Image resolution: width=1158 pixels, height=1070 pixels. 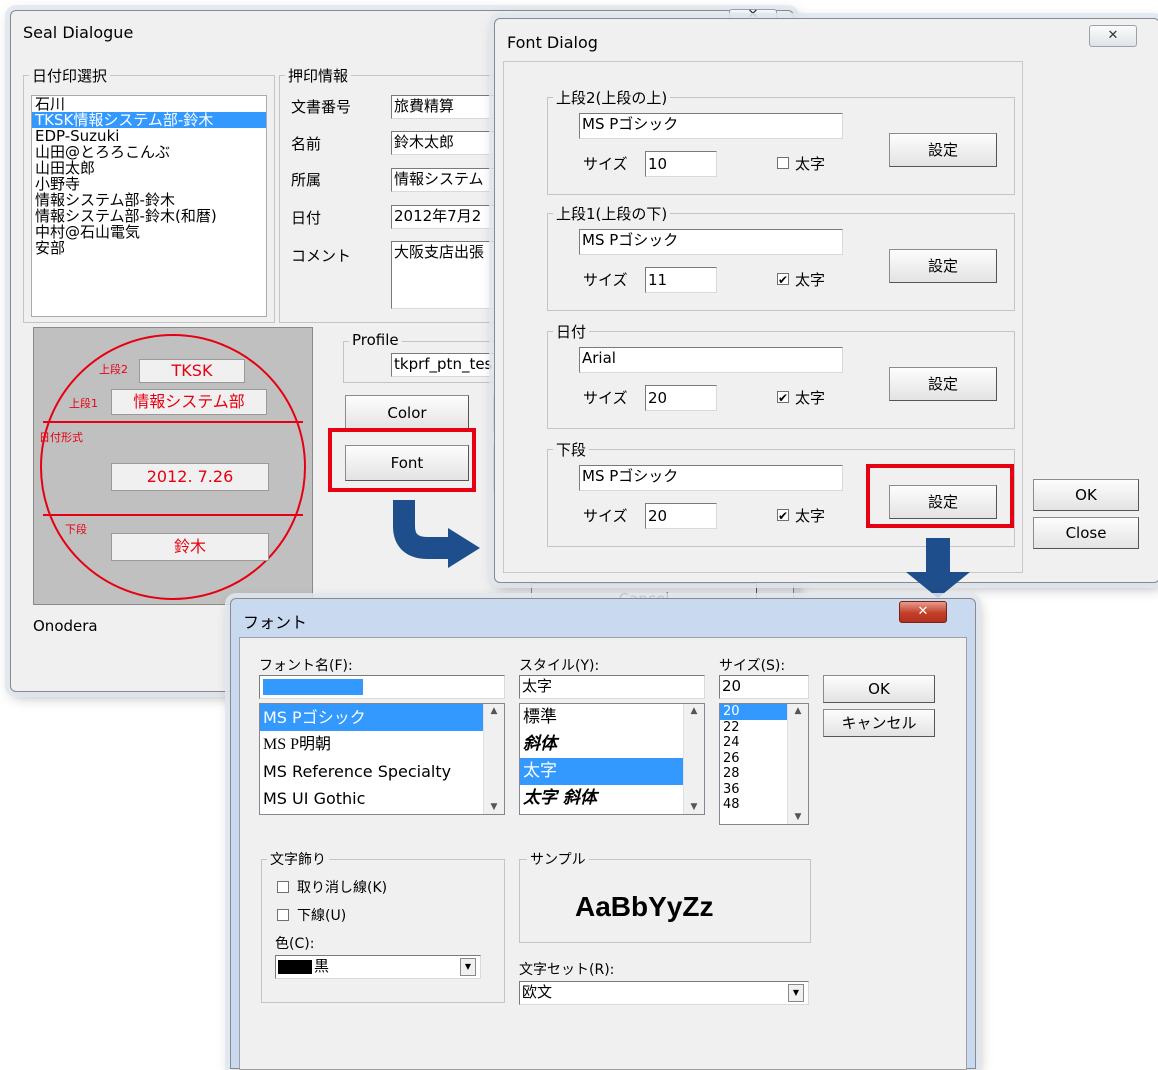 What do you see at coordinates (76, 529) in the screenshot?
I see `stamp-bottom-label: 下段` at bounding box center [76, 529].